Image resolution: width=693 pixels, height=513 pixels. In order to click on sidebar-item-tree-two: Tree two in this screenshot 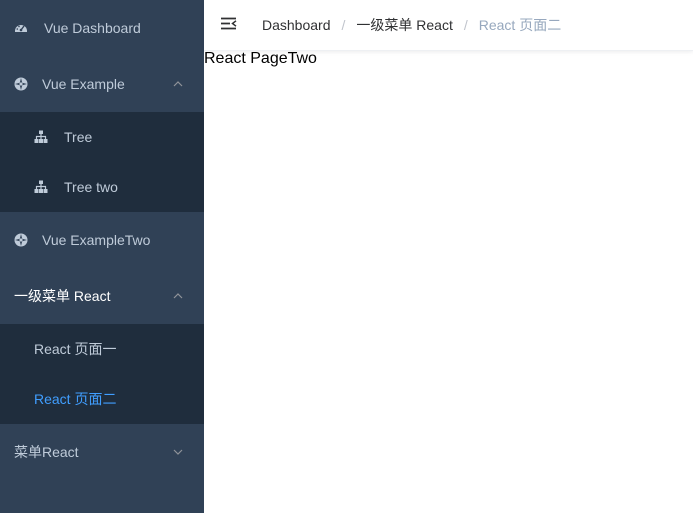, I will do `click(102, 187)`.